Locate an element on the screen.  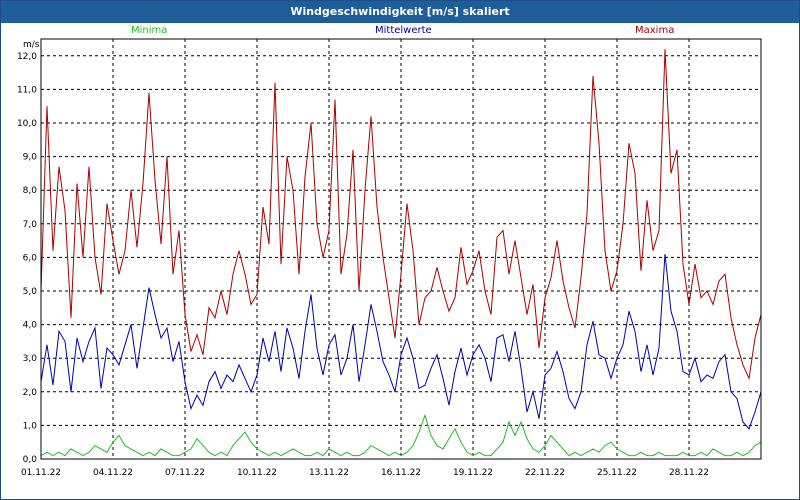
x-tick-label: 13.11.22 is located at coordinates (329, 473).